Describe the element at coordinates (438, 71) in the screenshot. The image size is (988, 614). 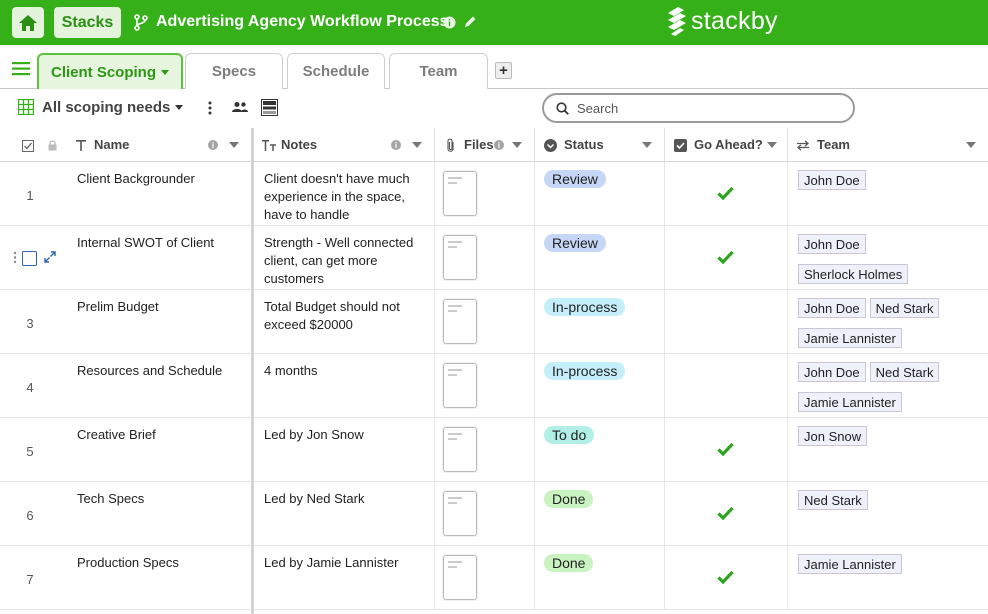
I see `tab-team: Team` at that location.